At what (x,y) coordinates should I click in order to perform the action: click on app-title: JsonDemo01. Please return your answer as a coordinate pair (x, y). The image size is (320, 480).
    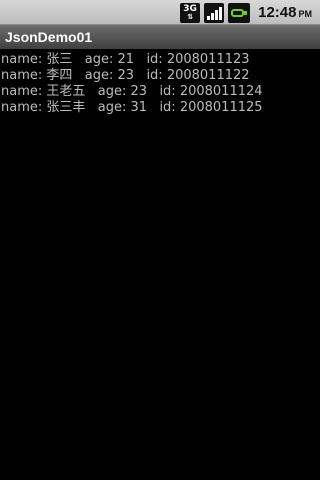
    Looking at the image, I should click on (49, 37).